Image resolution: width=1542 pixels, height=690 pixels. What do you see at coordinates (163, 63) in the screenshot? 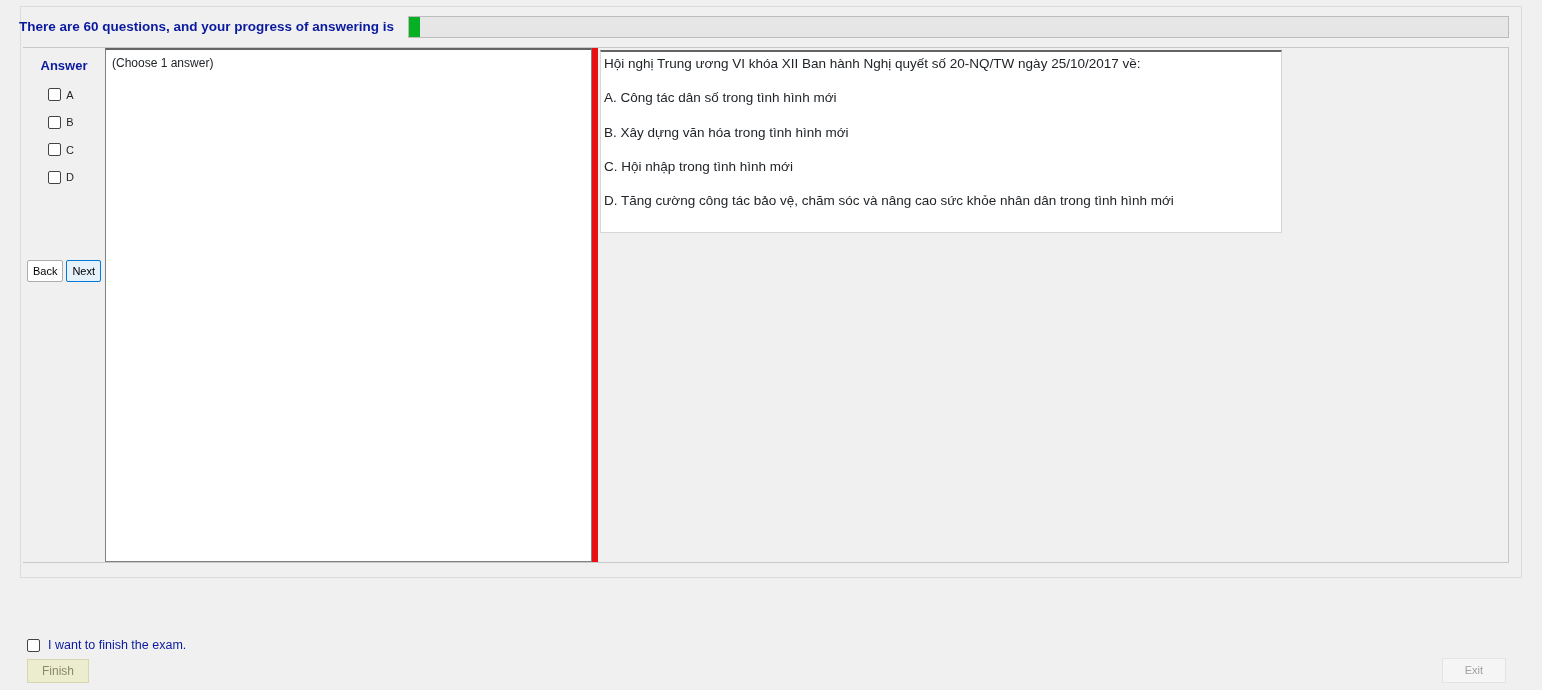
I see `instruction-text: (Choose 1 answer)` at bounding box center [163, 63].